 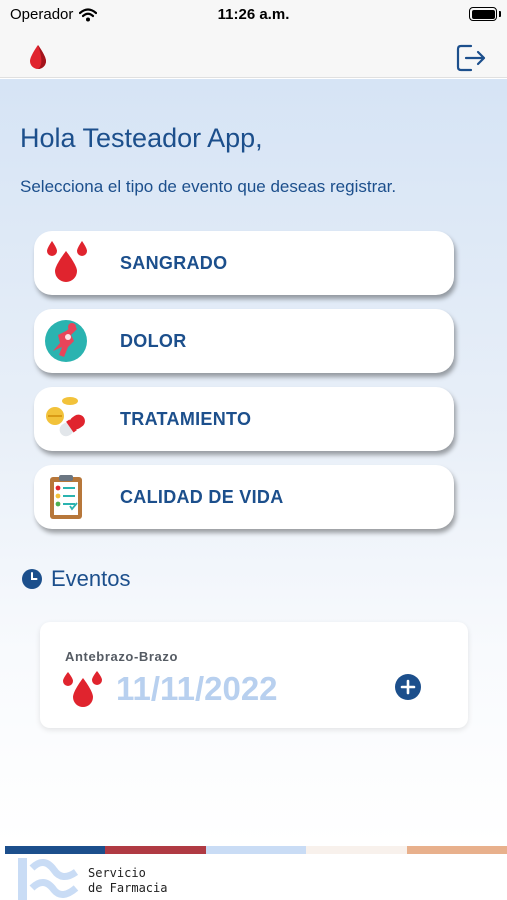 I want to click on farmacia-logo, so click(x=48, y=879).